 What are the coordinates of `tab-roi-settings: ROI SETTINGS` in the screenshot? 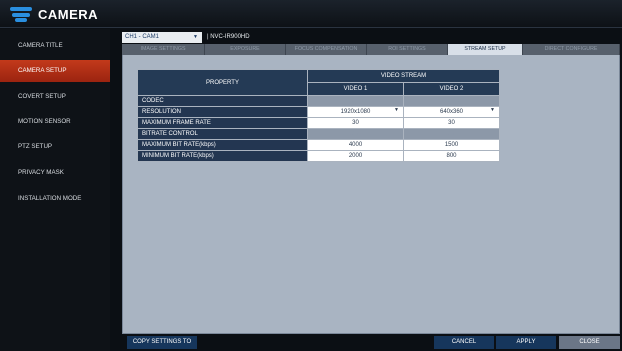 It's located at (407, 49).